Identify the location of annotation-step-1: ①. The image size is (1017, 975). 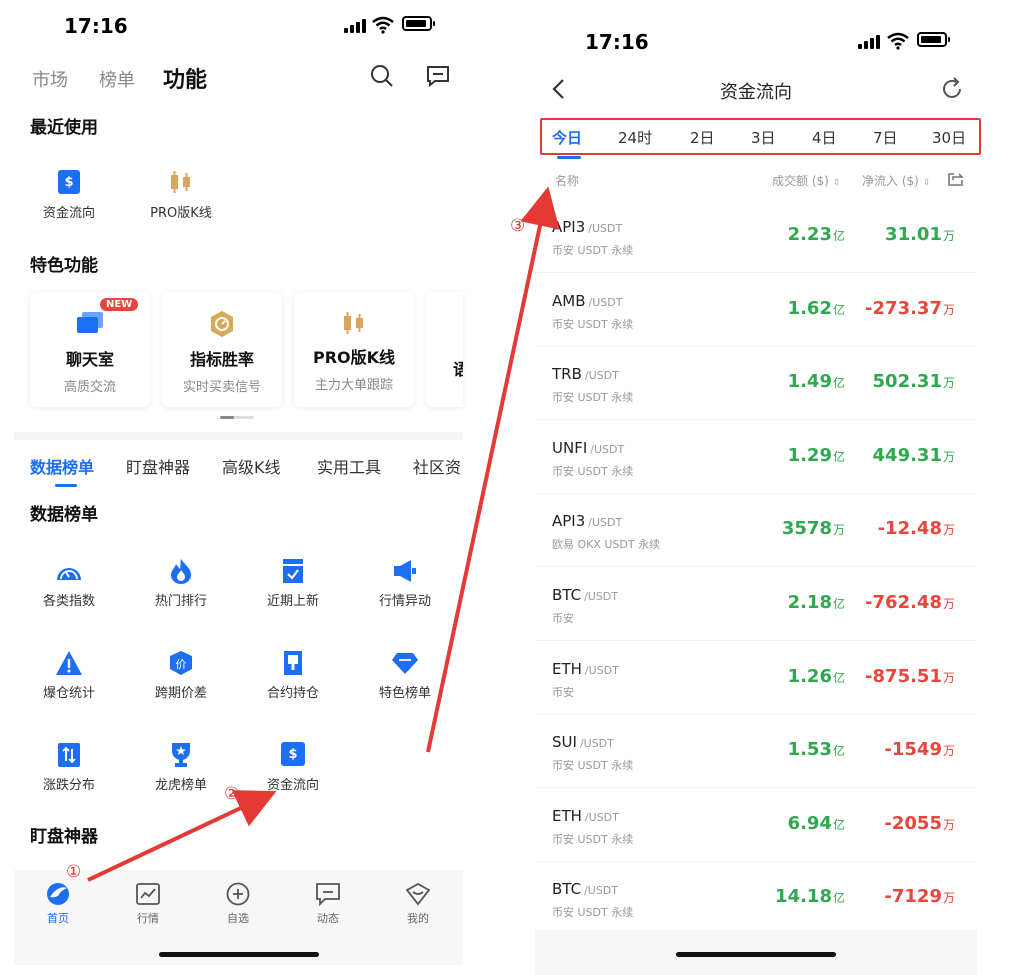
(74, 872).